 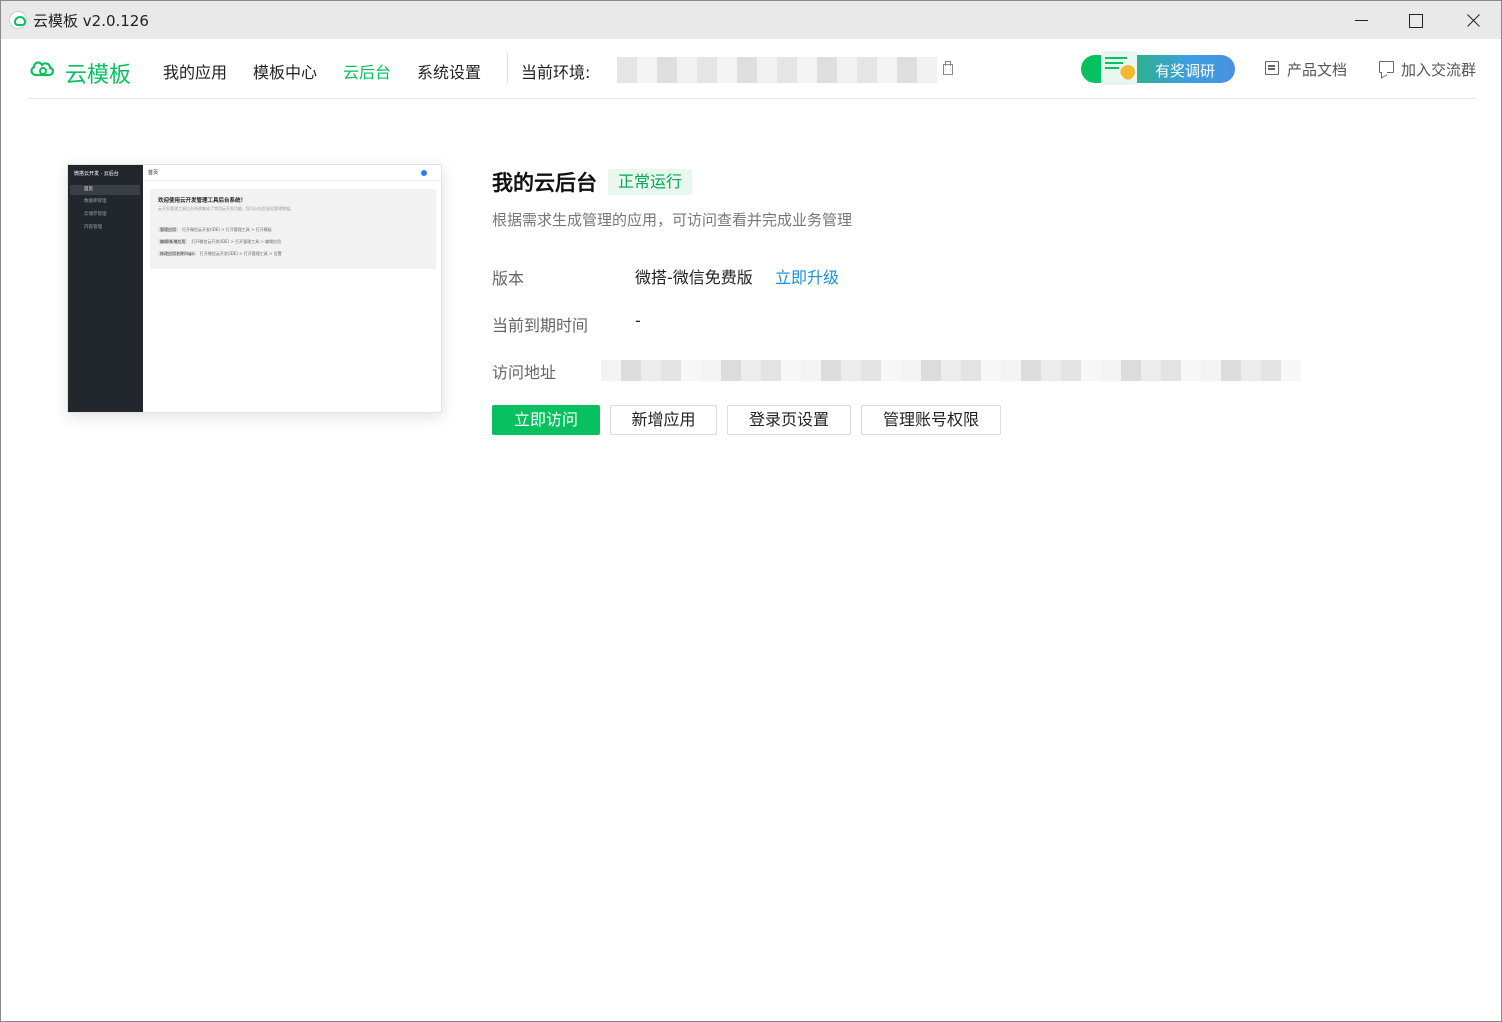 What do you see at coordinates (424, 173) in the screenshot?
I see `preview-avatar` at bounding box center [424, 173].